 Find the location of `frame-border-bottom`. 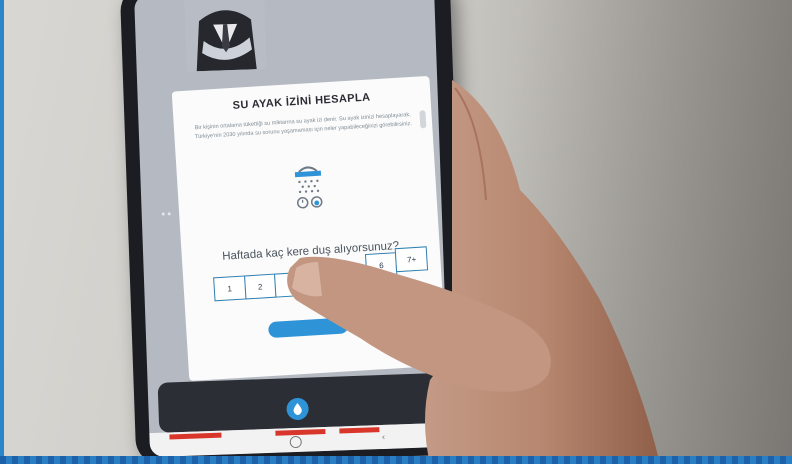

frame-border-bottom is located at coordinates (396, 460).